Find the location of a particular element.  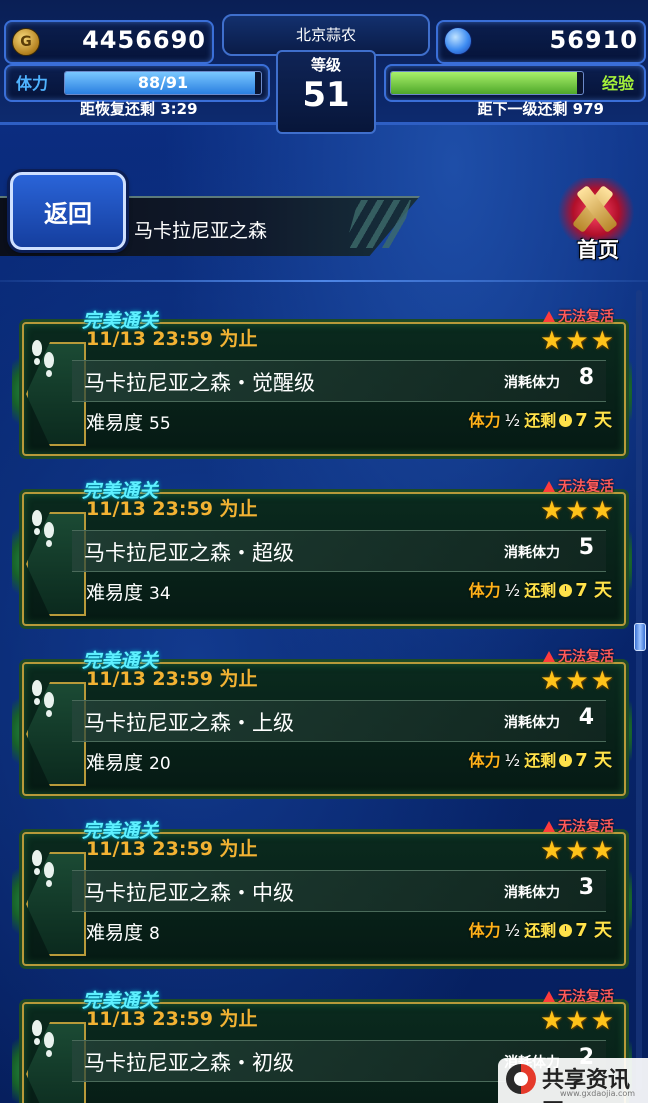

difficulty-value: 8 is located at coordinates (154, 934).